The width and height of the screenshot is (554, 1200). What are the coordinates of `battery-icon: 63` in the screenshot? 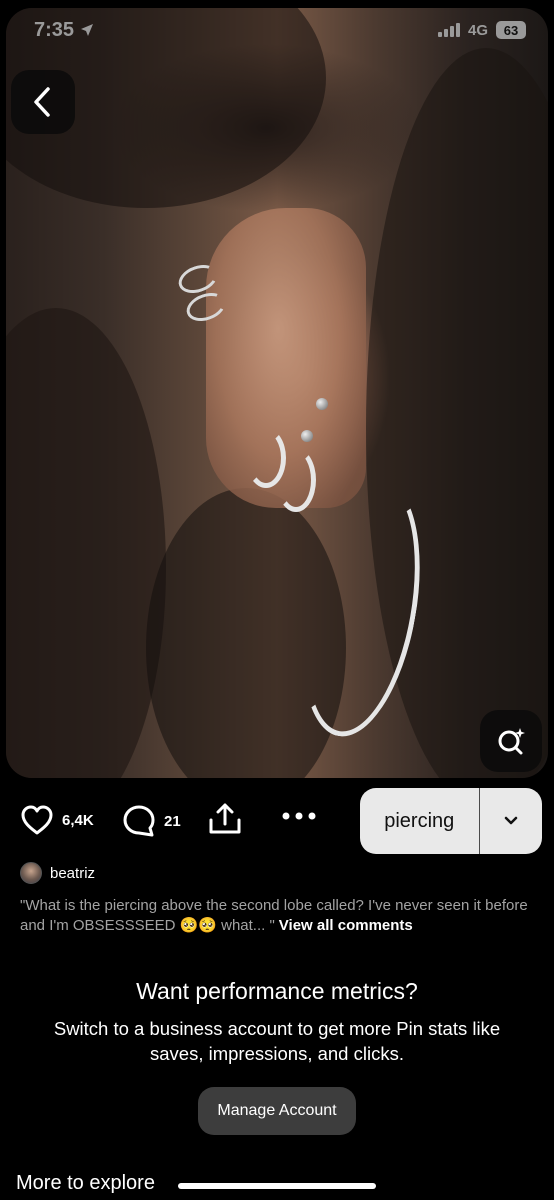 It's located at (511, 30).